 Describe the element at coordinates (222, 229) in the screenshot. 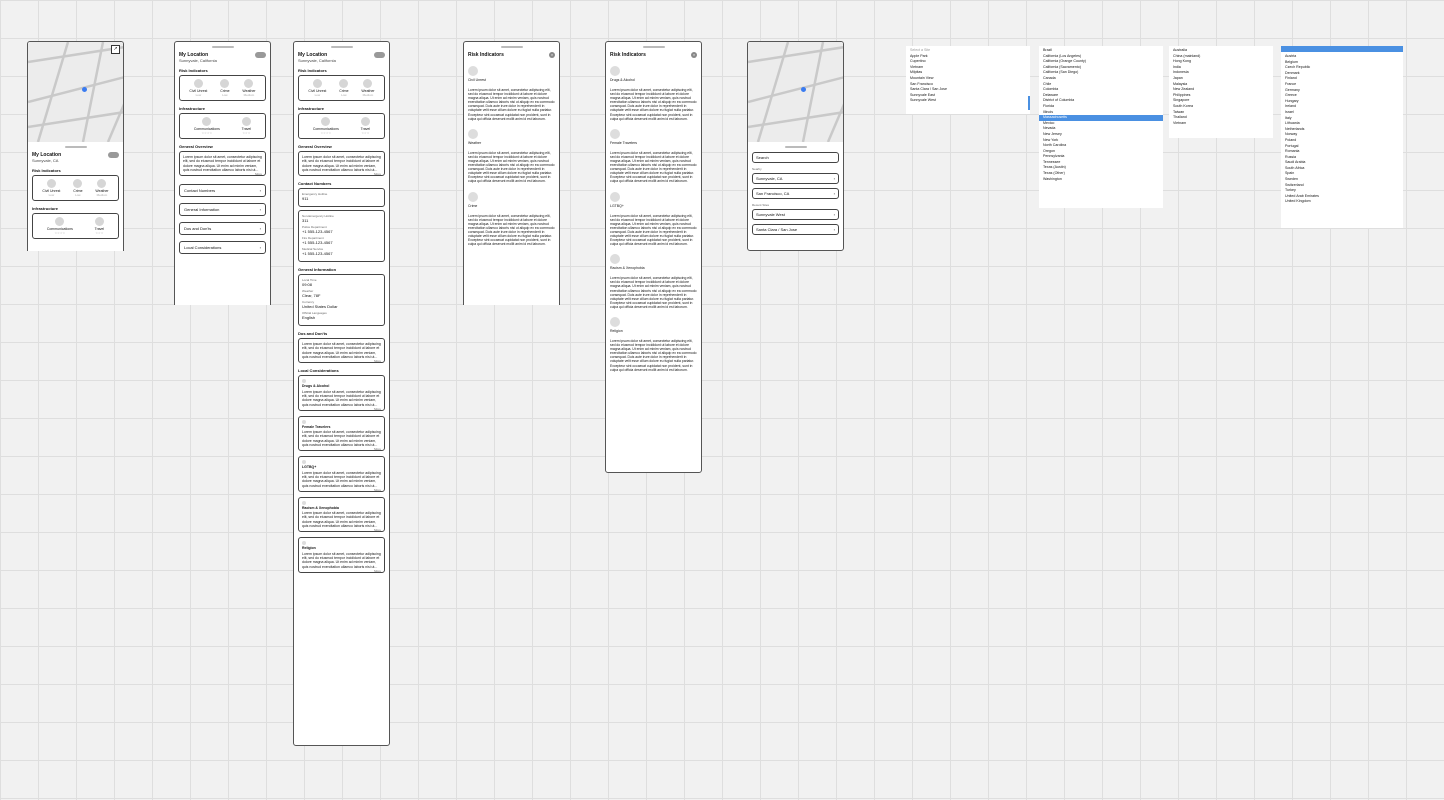

I see `nav-dos-and-donts: Dos and Don'ts ›` at that location.